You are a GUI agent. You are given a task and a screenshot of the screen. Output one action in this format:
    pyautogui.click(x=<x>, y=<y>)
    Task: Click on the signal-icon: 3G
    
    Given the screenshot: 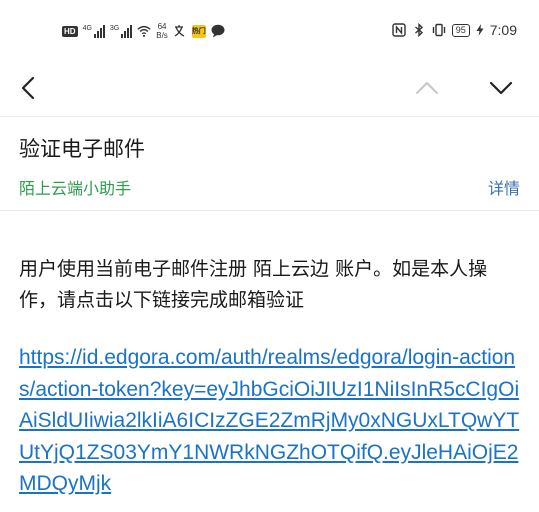 What is the action you would take?
    pyautogui.click(x=121, y=31)
    